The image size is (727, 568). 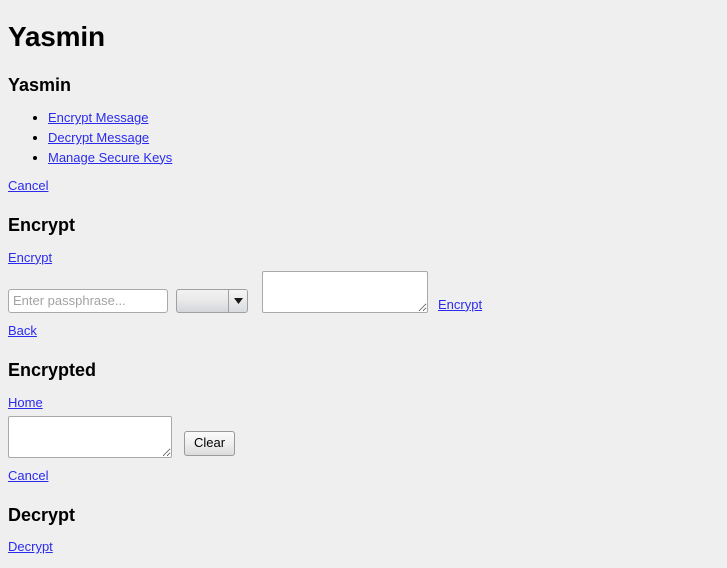 What do you see at coordinates (88, 300) in the screenshot?
I see `passphrase-input` at bounding box center [88, 300].